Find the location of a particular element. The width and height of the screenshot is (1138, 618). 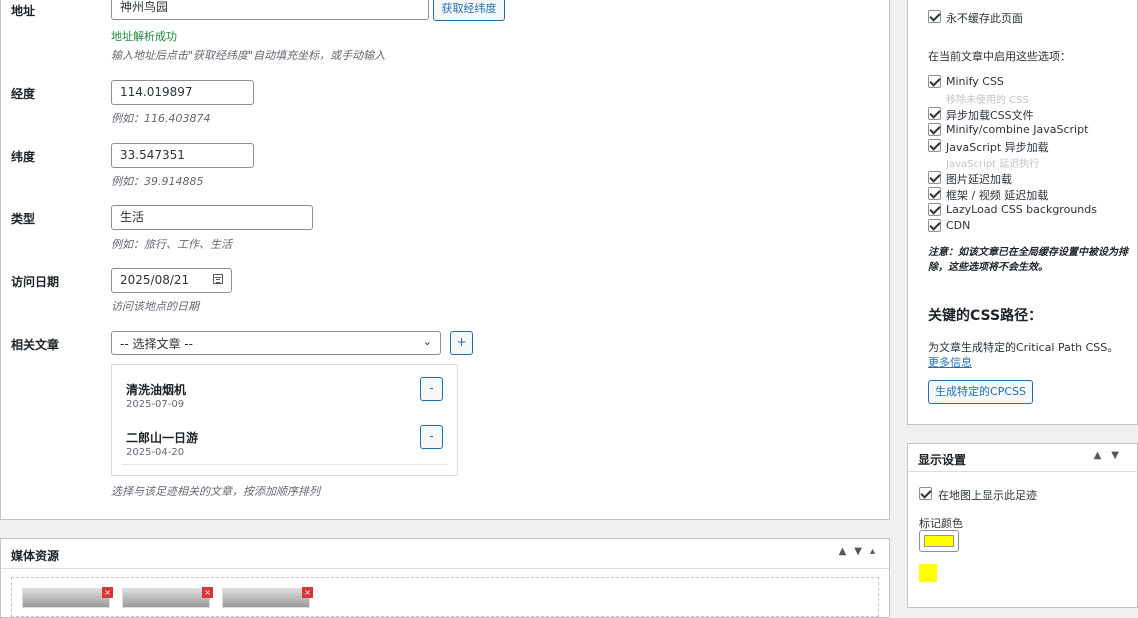

cpcss-title: 关键的CSS路径： is located at coordinates (985, 316).